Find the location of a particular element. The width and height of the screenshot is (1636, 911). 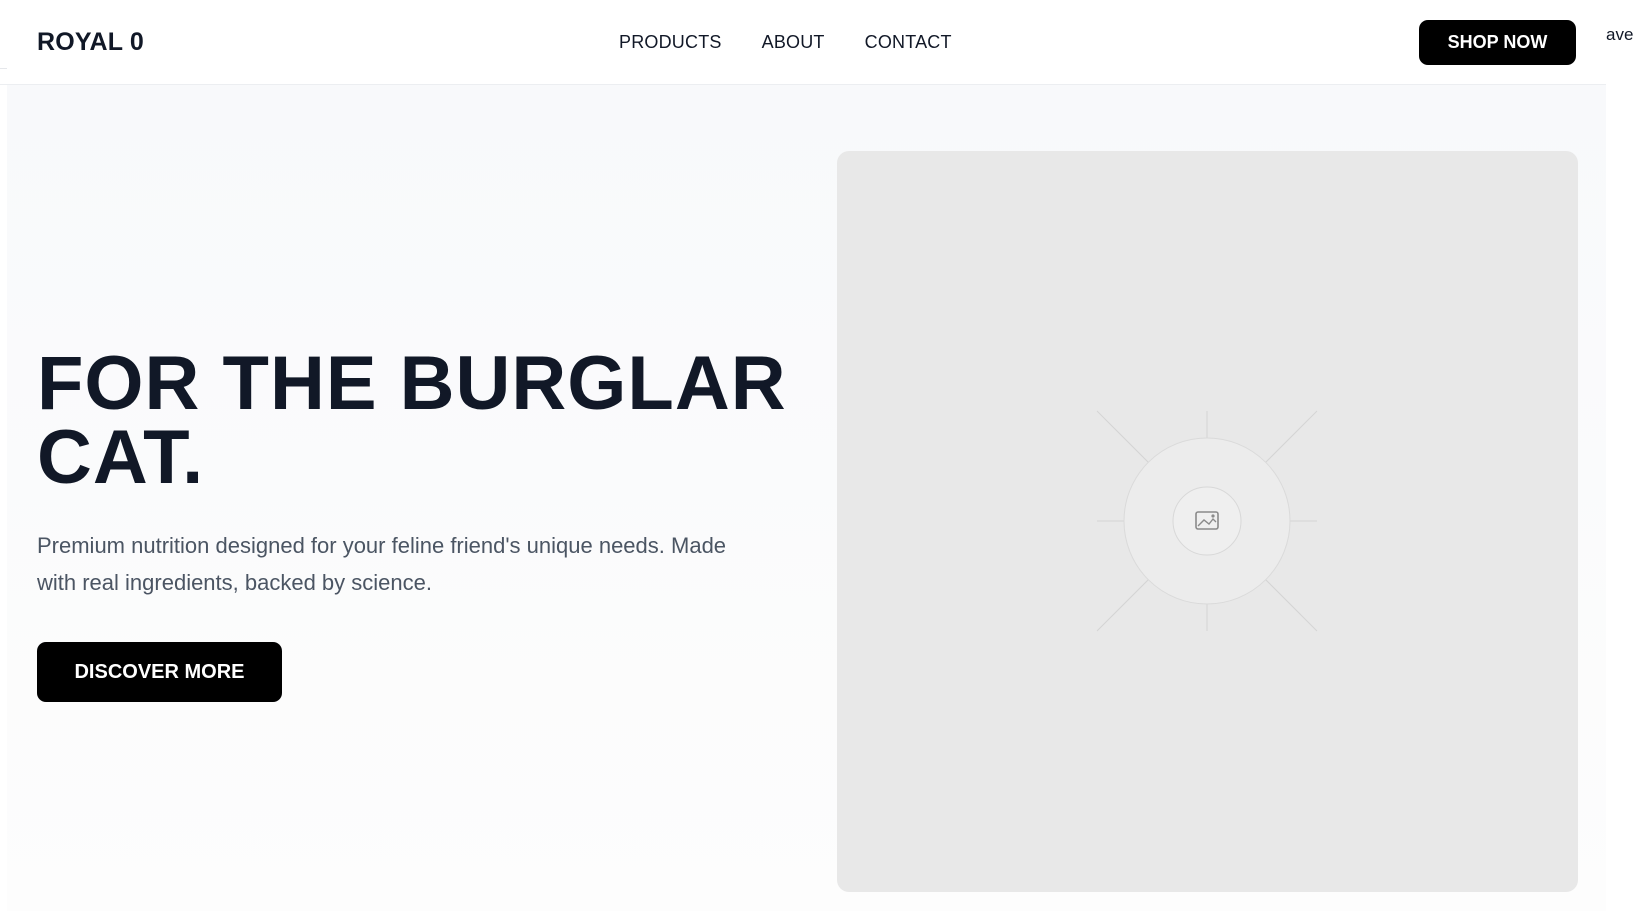

main-navigation: PRODUCTS ABOUT CONTACT is located at coordinates (785, 42).